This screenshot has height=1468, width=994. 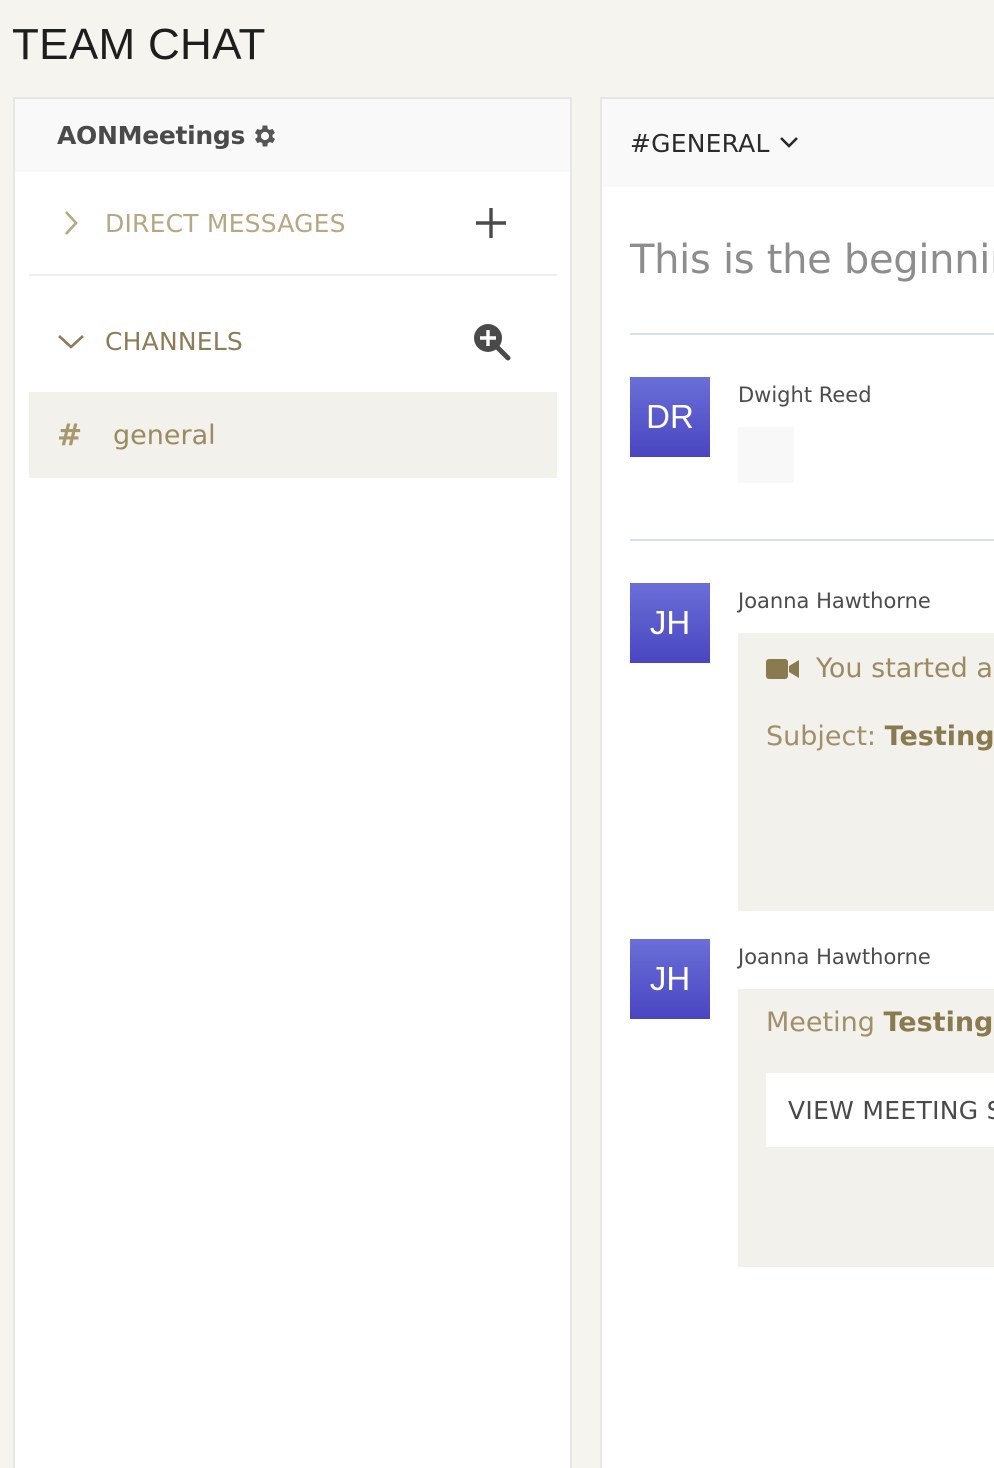 What do you see at coordinates (820, 1022) in the screenshot?
I see `meeting-text-prefix: Meeting` at bounding box center [820, 1022].